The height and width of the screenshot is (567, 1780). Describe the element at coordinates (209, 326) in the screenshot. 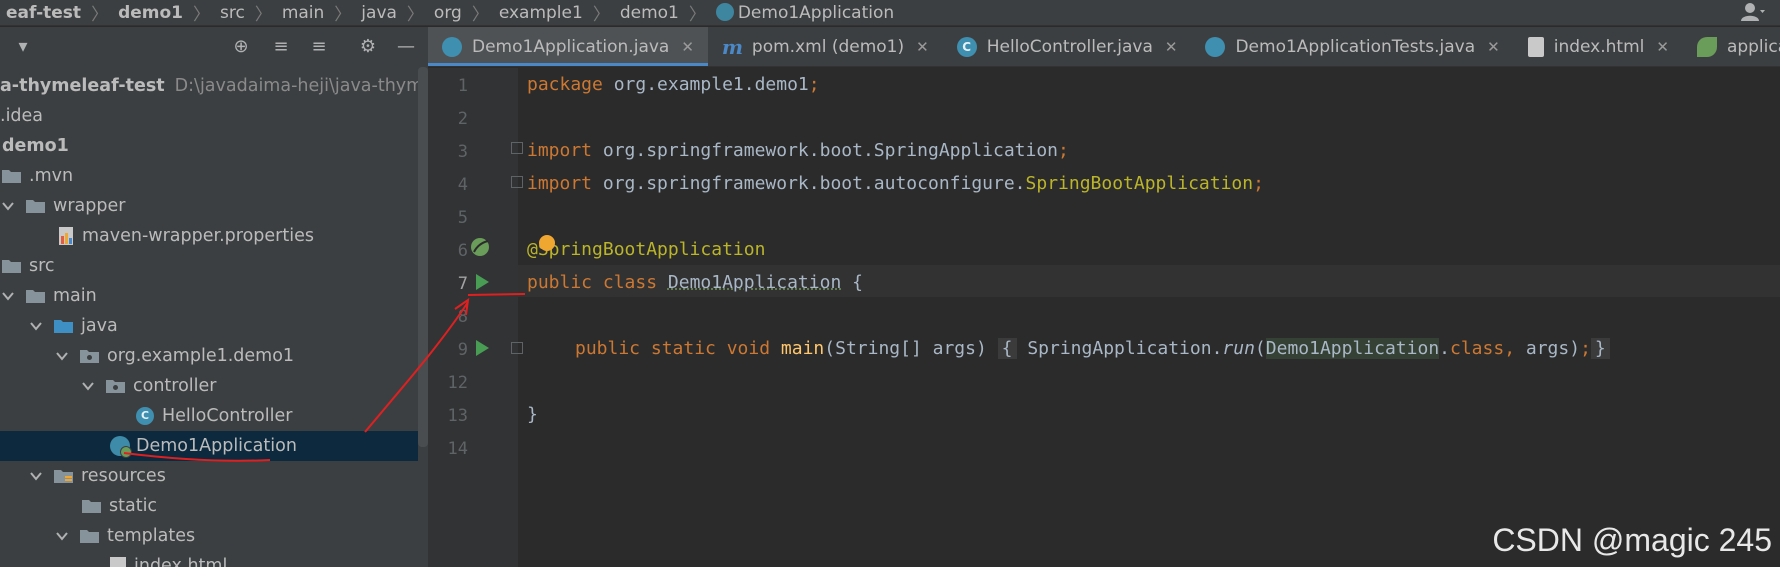

I see `tree-item-java: java` at that location.